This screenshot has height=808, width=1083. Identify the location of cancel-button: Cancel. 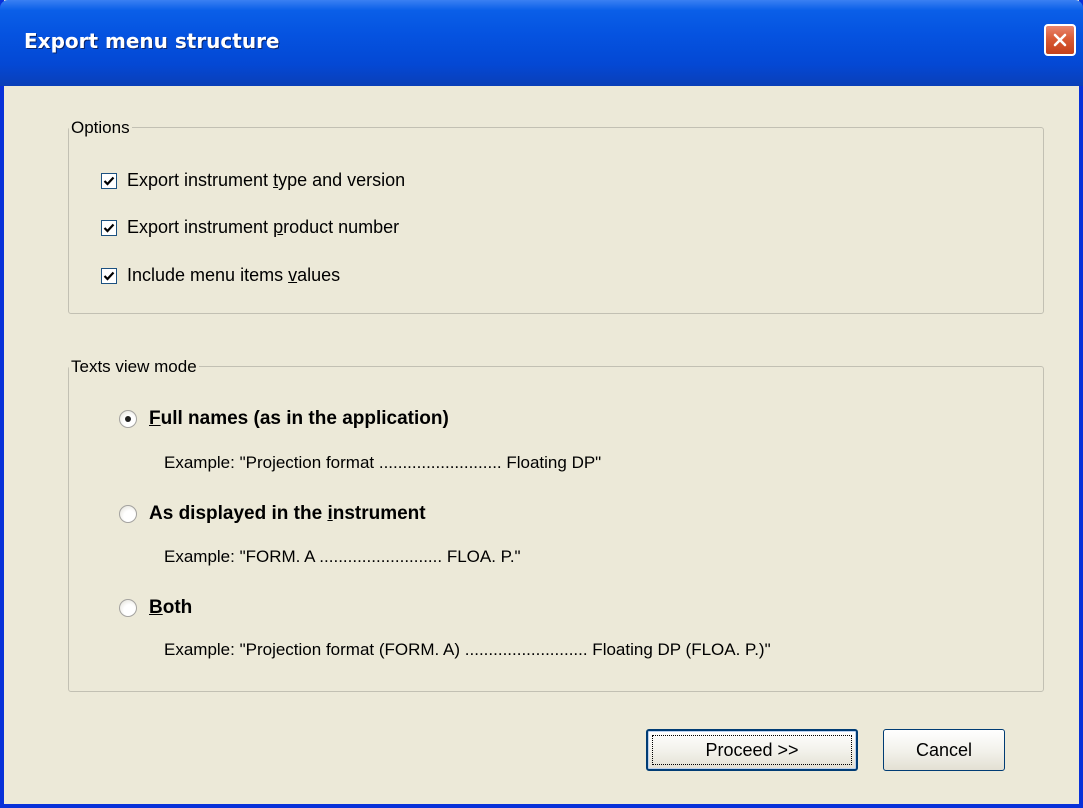
(944, 750).